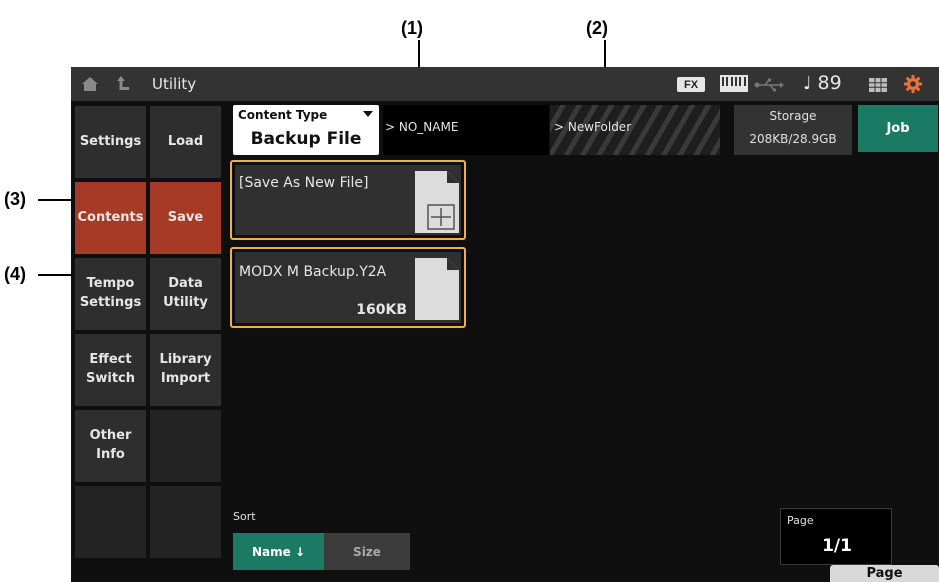 The height and width of the screenshot is (582, 939). I want to click on sort-size-button: Size, so click(367, 551).